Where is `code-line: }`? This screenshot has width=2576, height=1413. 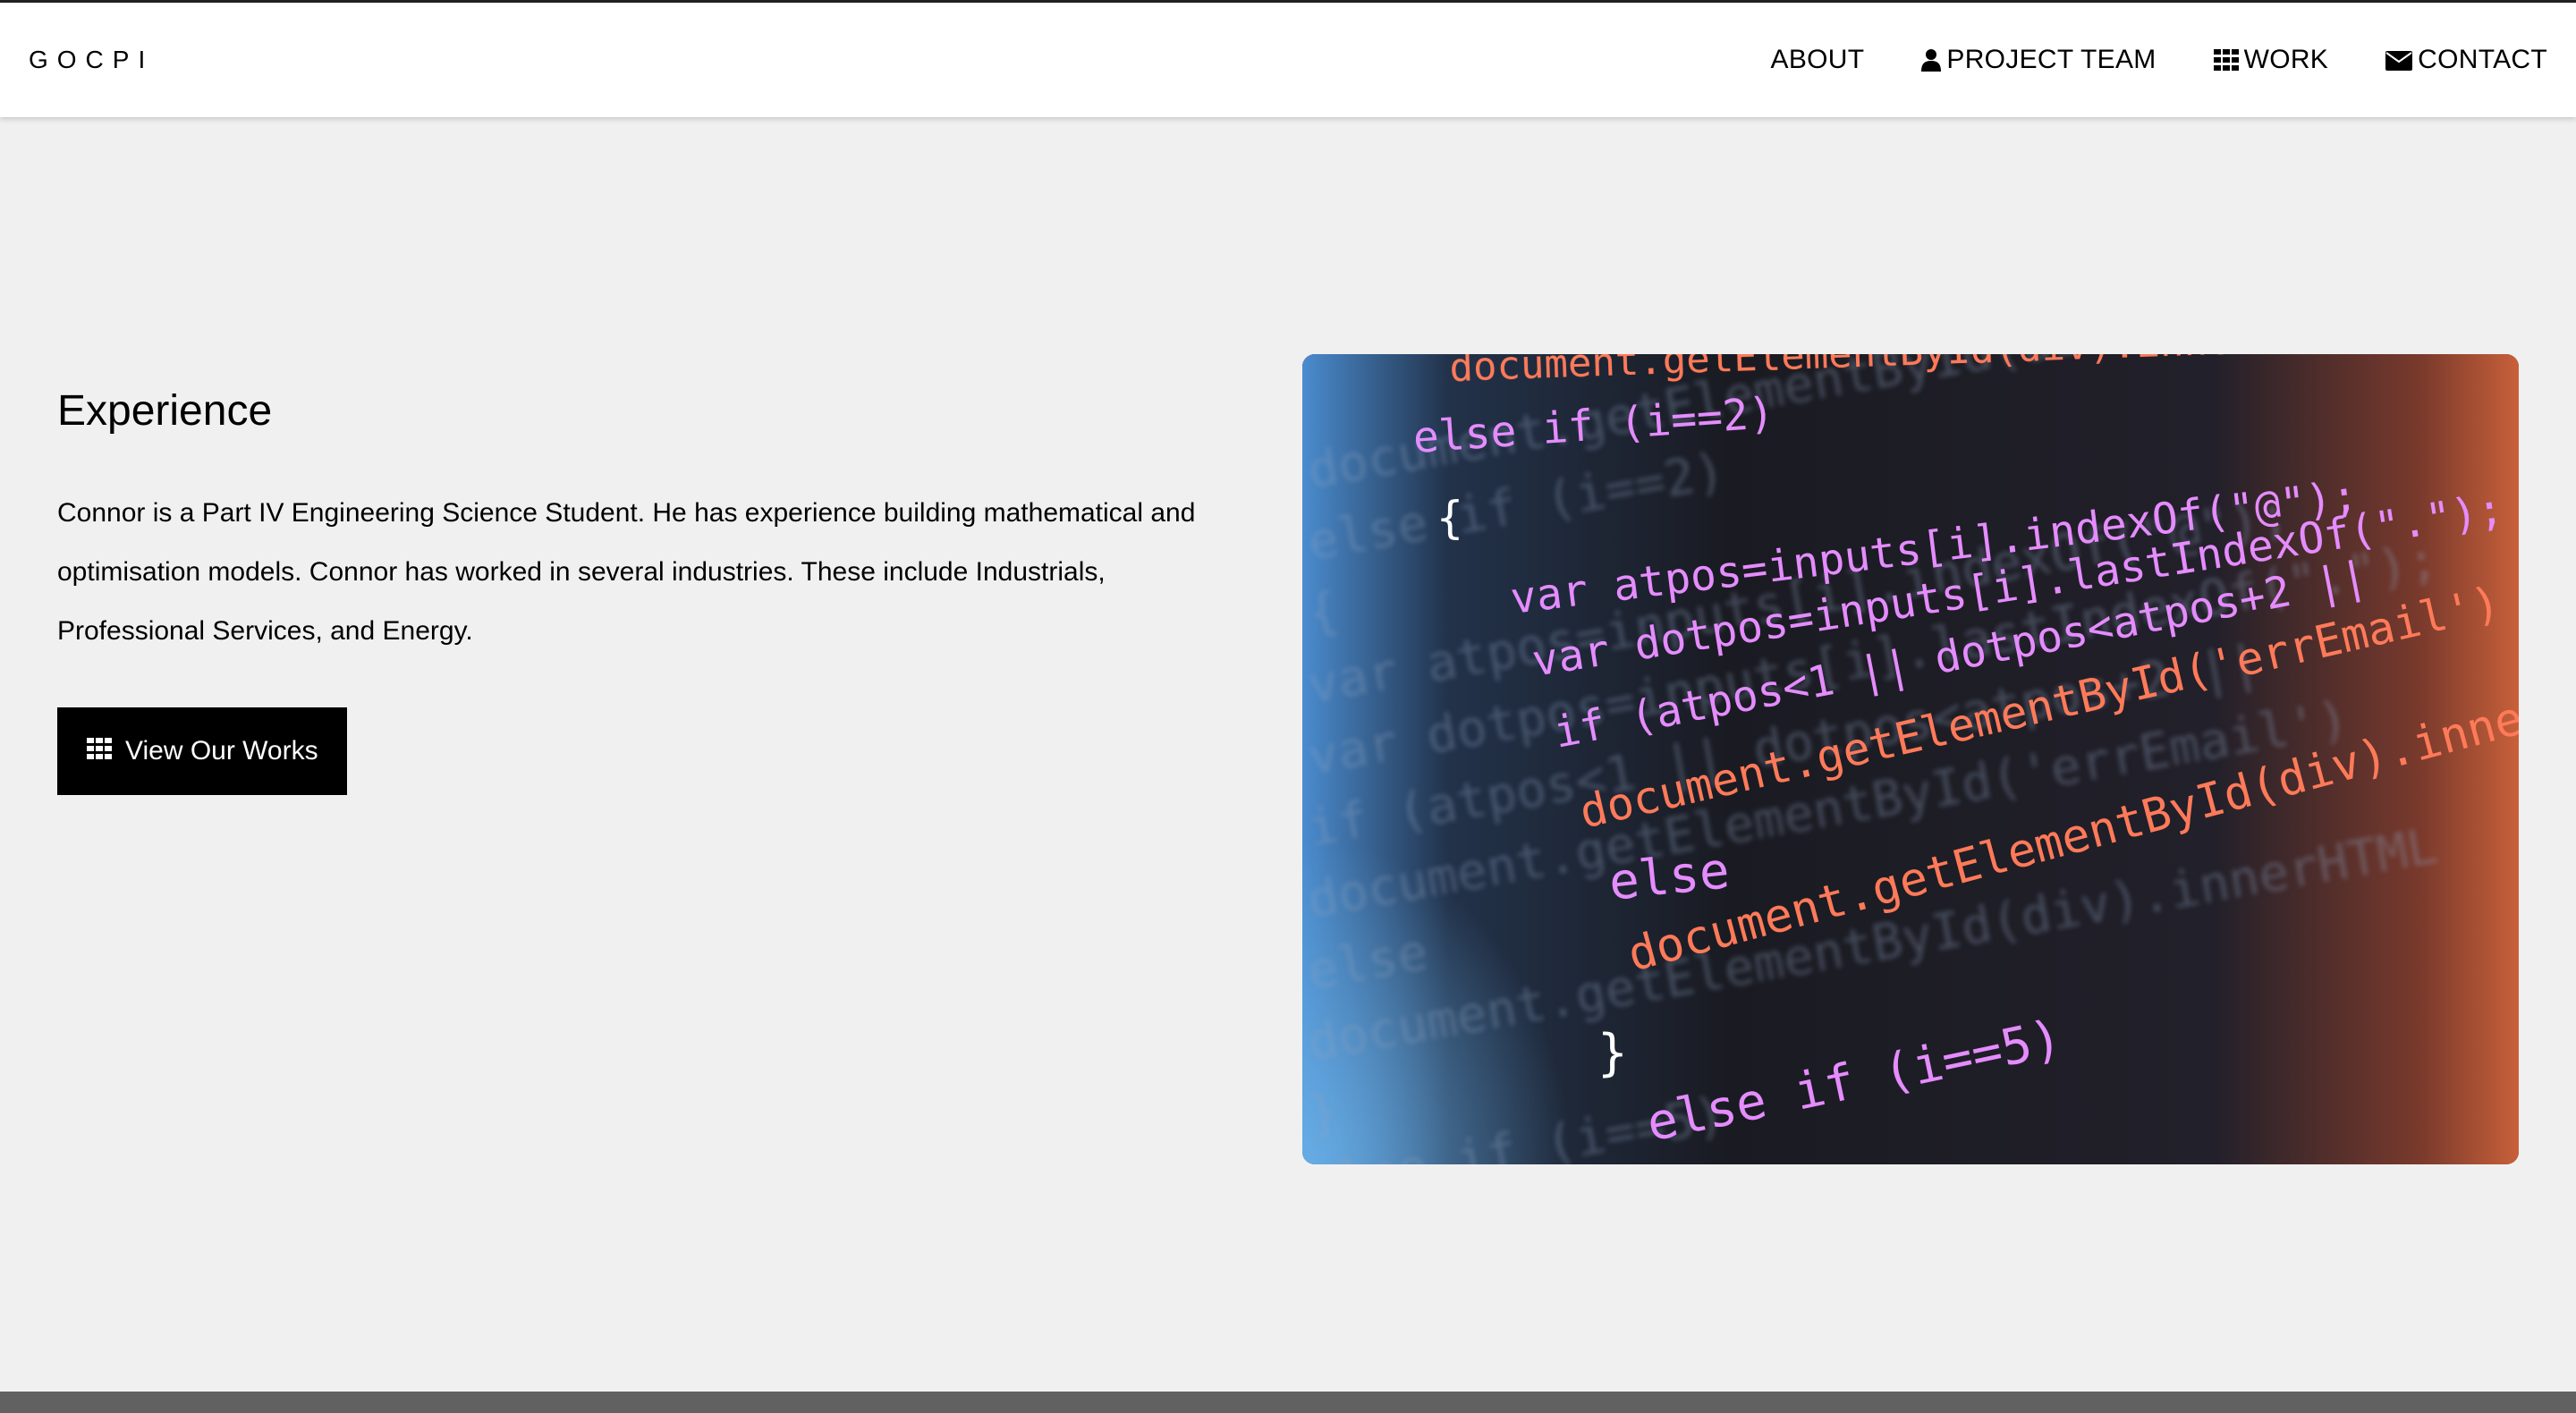
code-line: } is located at coordinates (1612, 1053).